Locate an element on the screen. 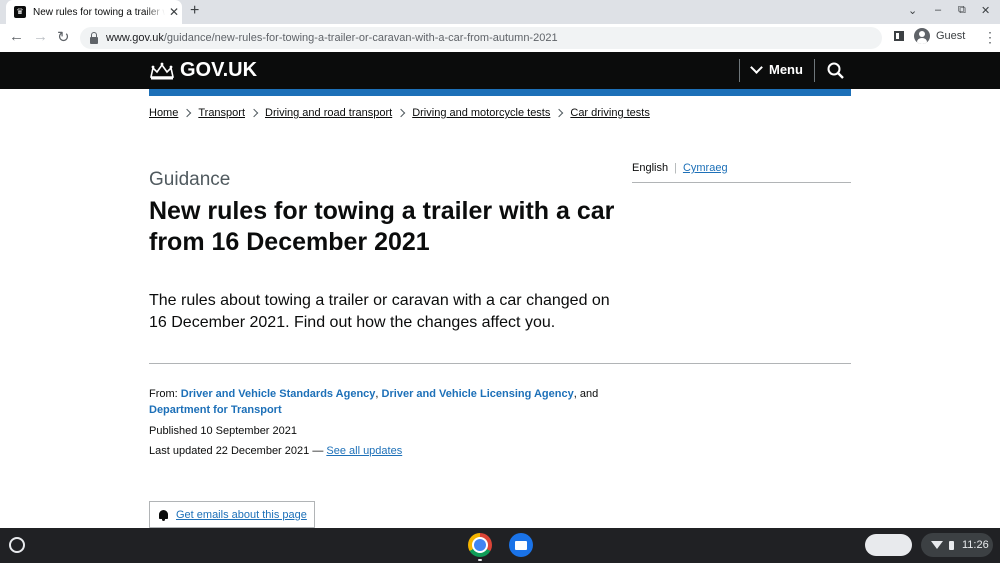 The image size is (1000, 563). back-icon: ← is located at coordinates (16, 36).